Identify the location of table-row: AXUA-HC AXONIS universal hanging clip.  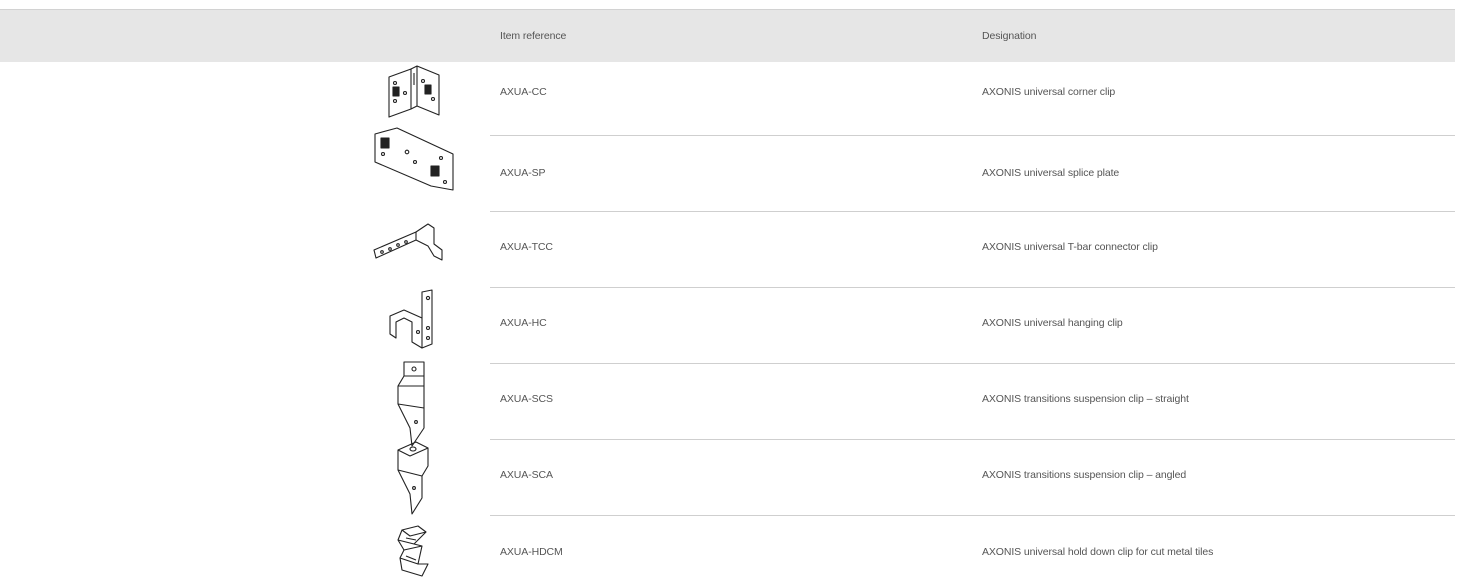
(730, 326).